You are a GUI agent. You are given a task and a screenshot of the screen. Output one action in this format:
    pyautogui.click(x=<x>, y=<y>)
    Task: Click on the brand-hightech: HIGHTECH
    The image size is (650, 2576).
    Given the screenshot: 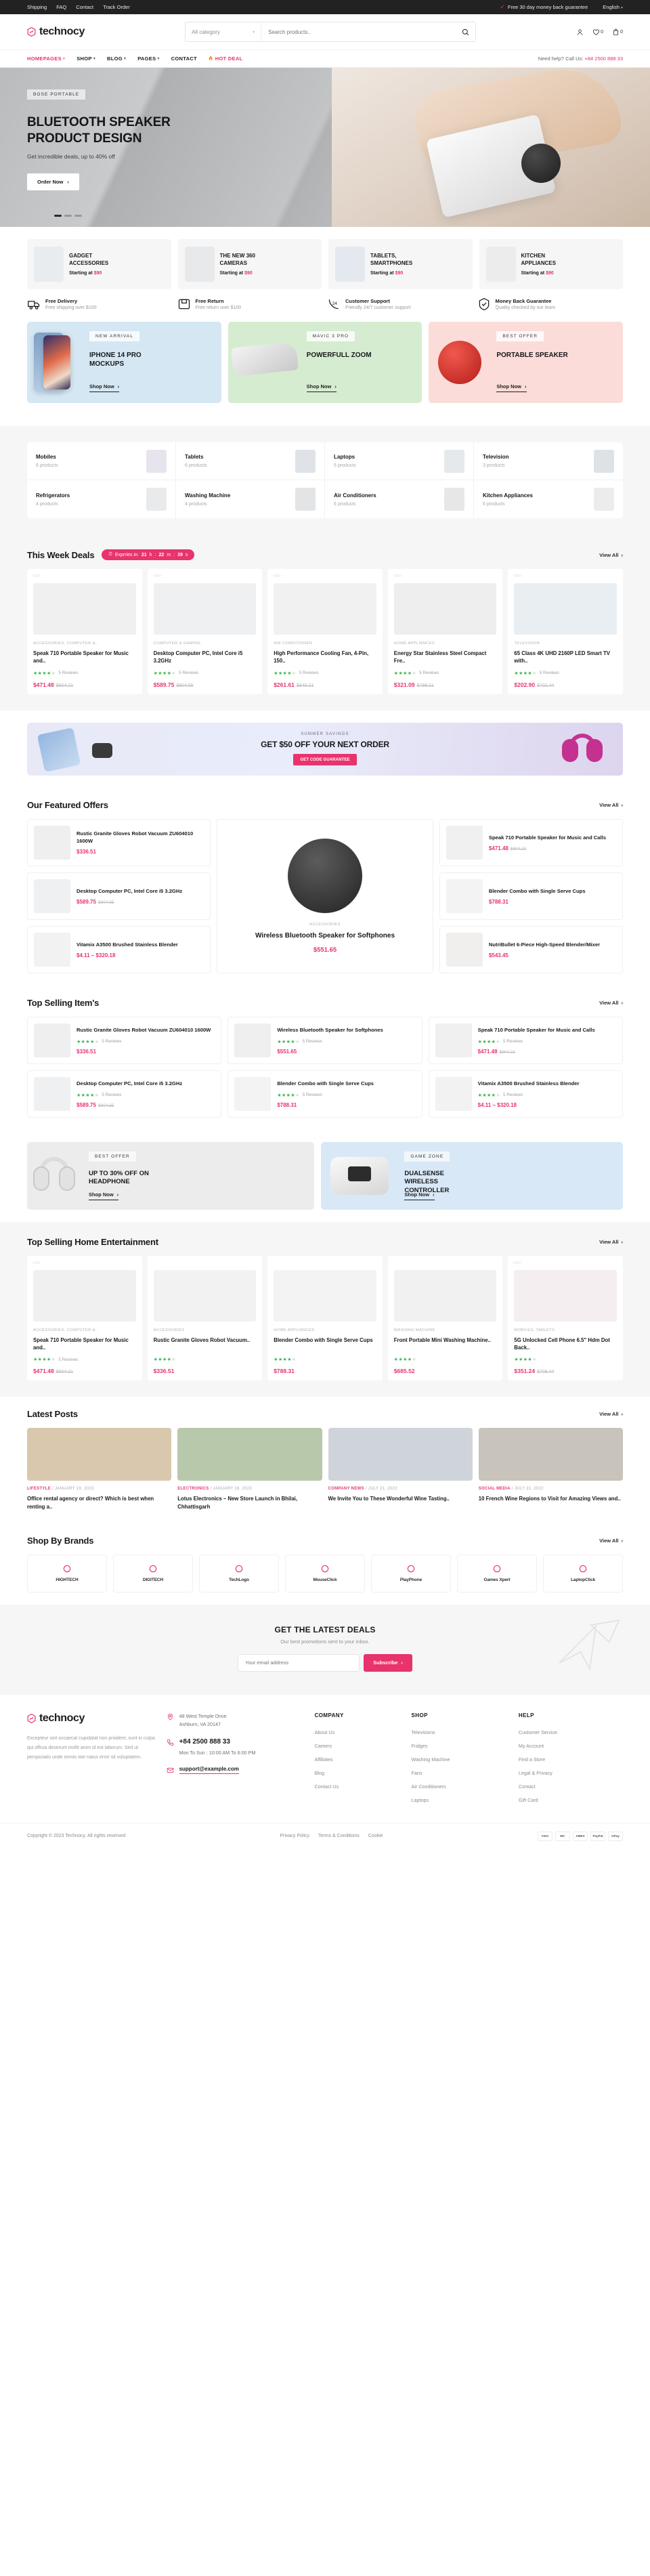 What is the action you would take?
    pyautogui.click(x=67, y=1573)
    